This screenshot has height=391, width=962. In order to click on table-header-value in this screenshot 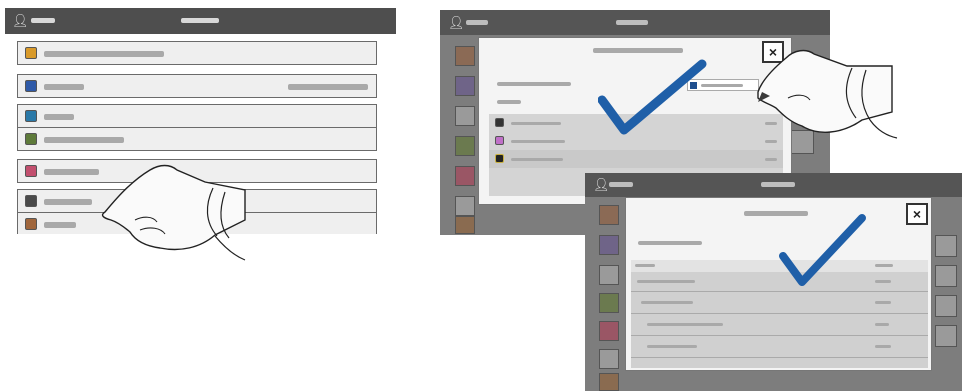, I will do `click(884, 265)`.